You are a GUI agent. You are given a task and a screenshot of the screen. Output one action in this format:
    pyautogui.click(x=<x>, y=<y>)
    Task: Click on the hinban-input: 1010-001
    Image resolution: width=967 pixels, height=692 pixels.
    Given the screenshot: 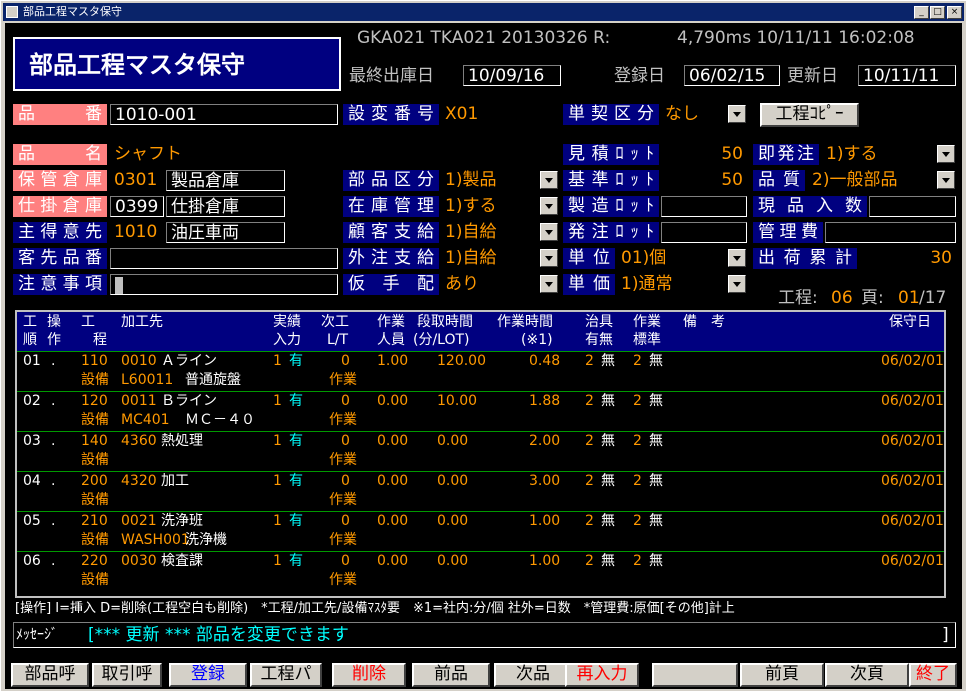 What is the action you would take?
    pyautogui.click(x=224, y=114)
    